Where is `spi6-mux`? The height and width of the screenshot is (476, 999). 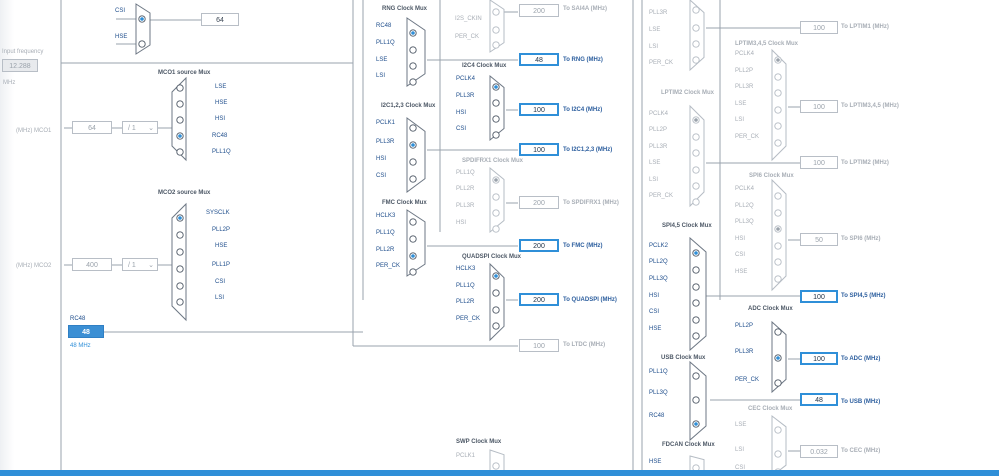
spi6-mux is located at coordinates (779, 235).